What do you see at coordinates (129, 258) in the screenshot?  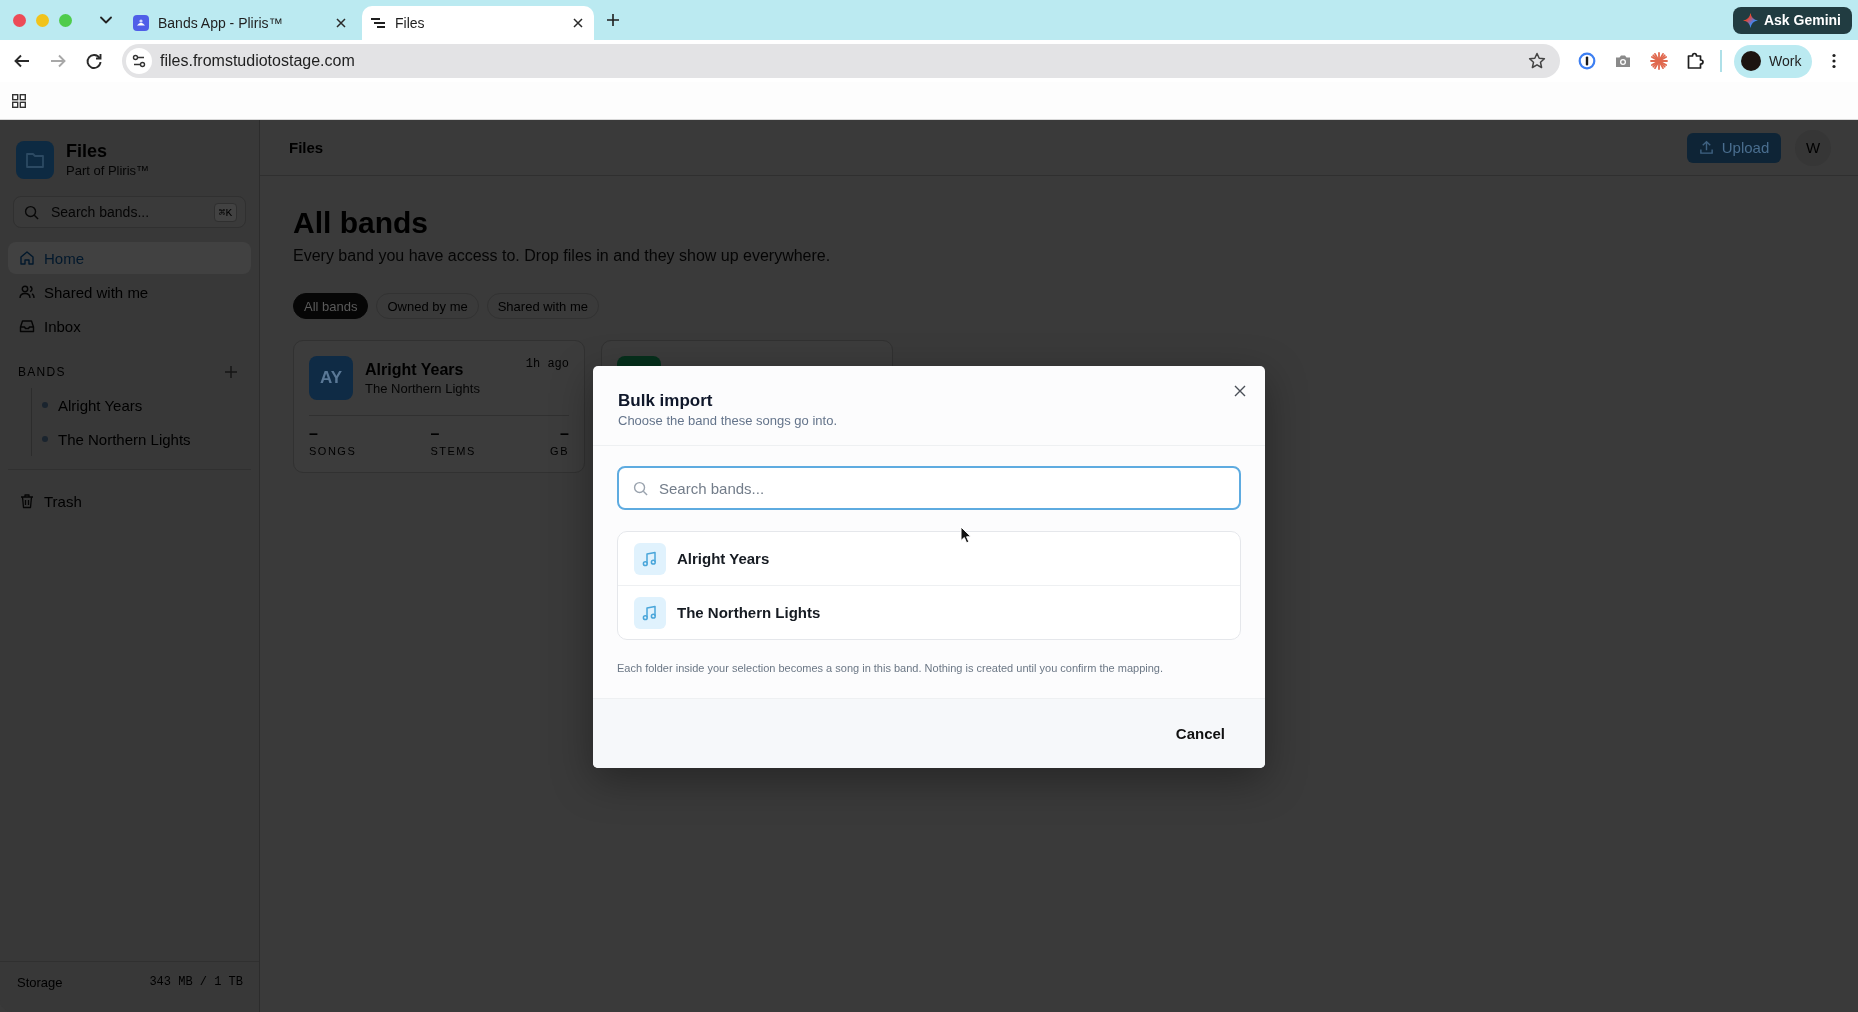 I see `nav-item: Home` at bounding box center [129, 258].